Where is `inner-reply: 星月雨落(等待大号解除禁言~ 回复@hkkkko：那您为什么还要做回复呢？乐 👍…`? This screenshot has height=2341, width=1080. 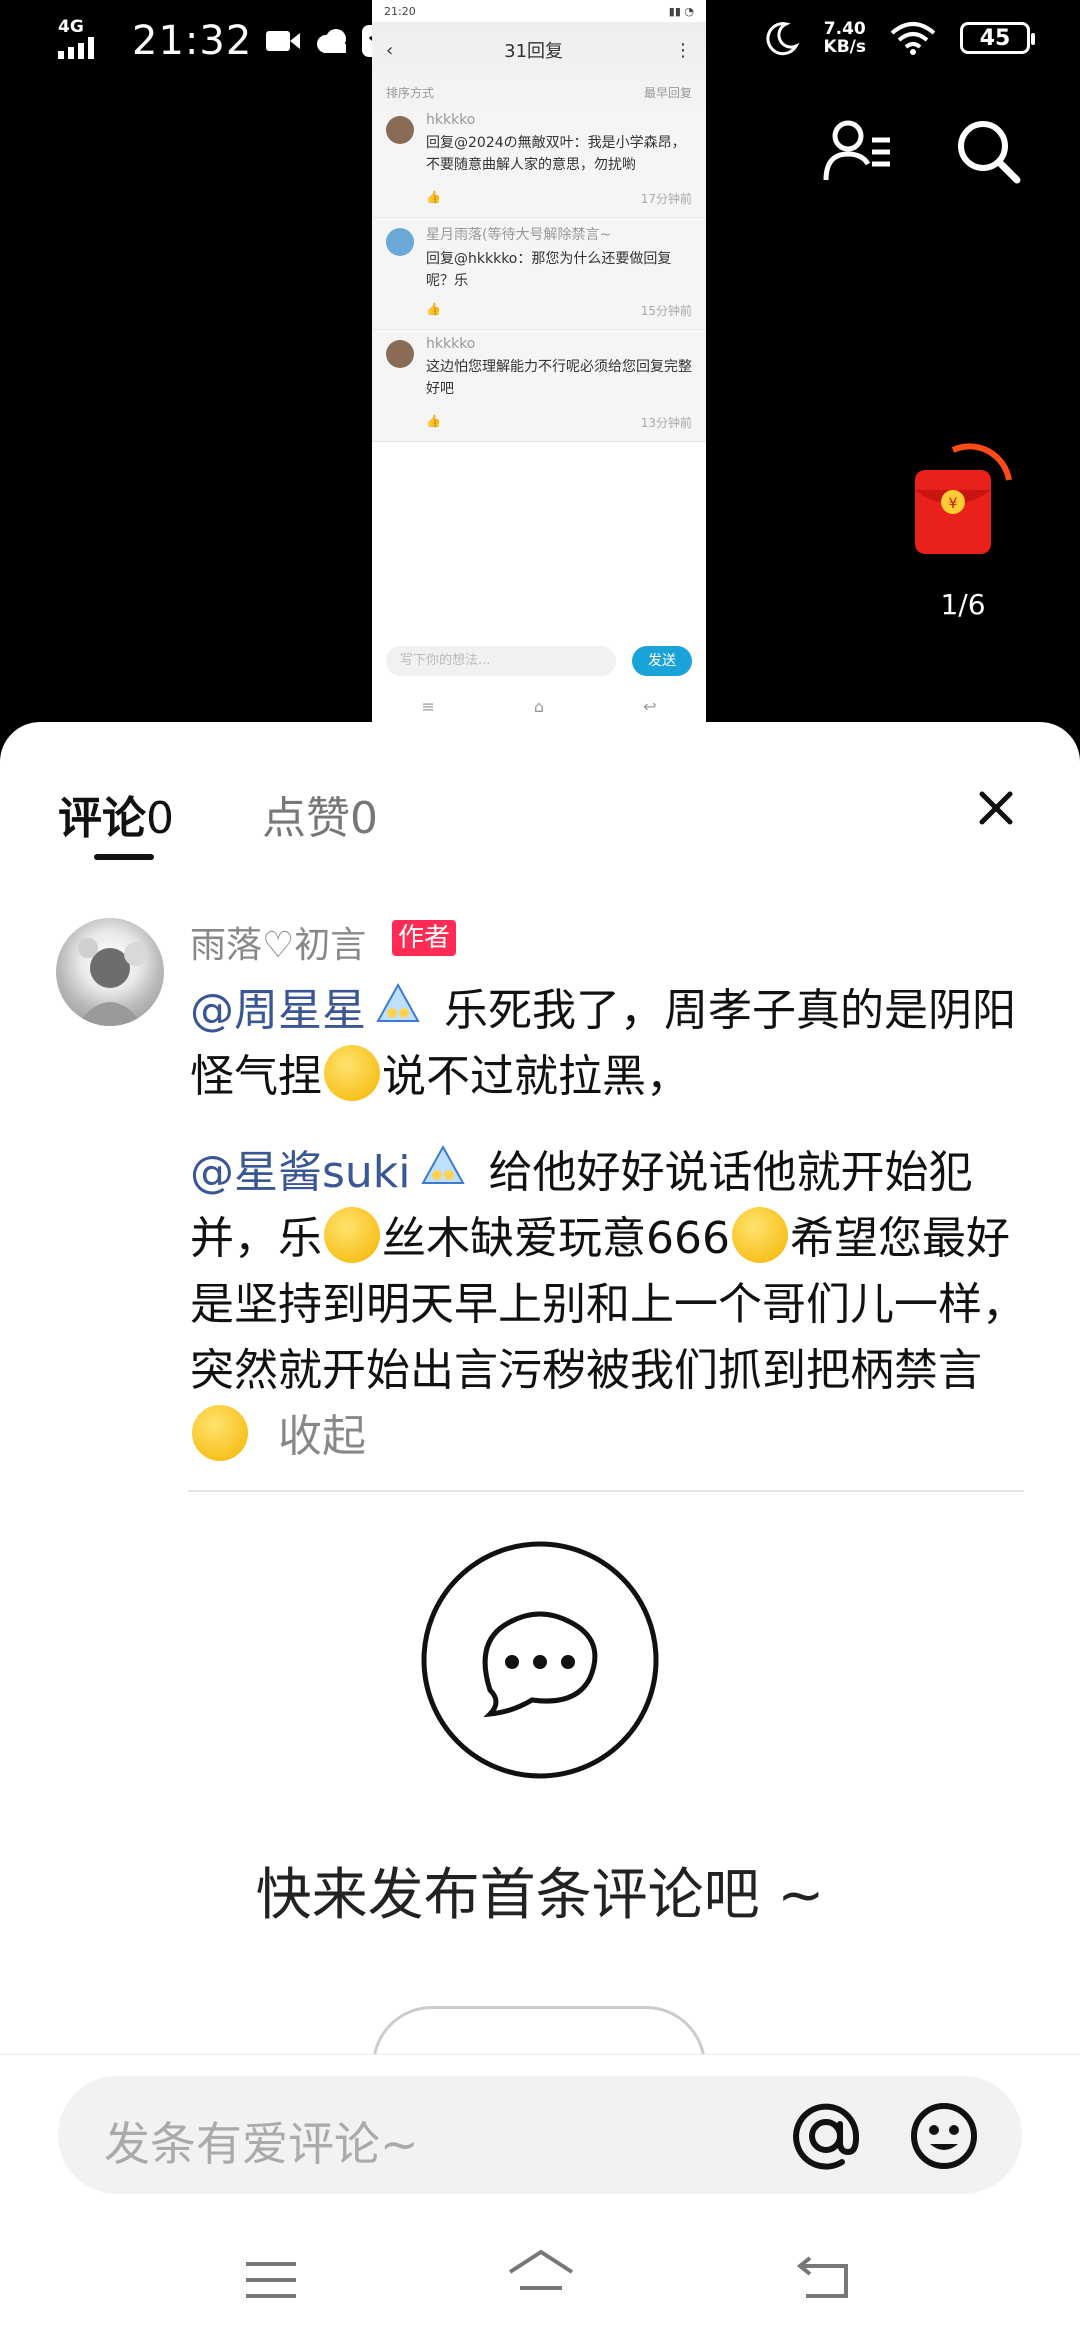 inner-reply: 星月雨落(等待大号解除禁言~ 回复@hkkkko：那您为什么还要做回复呢？乐 👍… is located at coordinates (539, 274).